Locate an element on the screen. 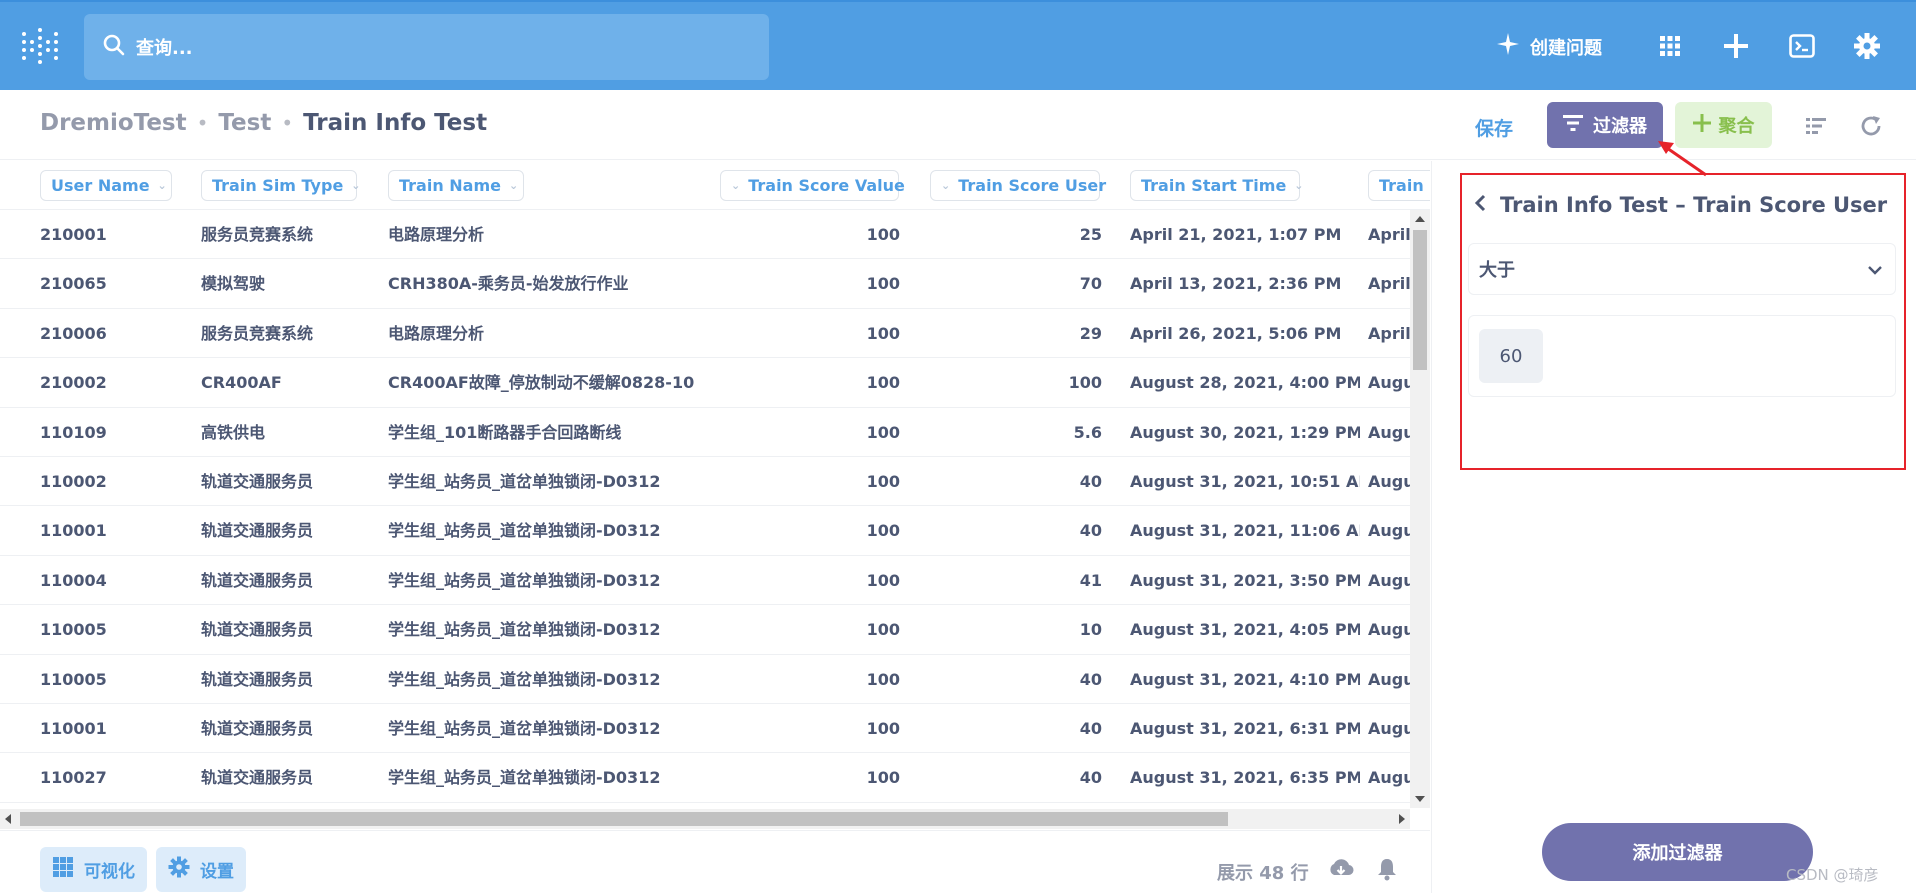  cell-train-score-user: 100 is located at coordinates (1016, 382).